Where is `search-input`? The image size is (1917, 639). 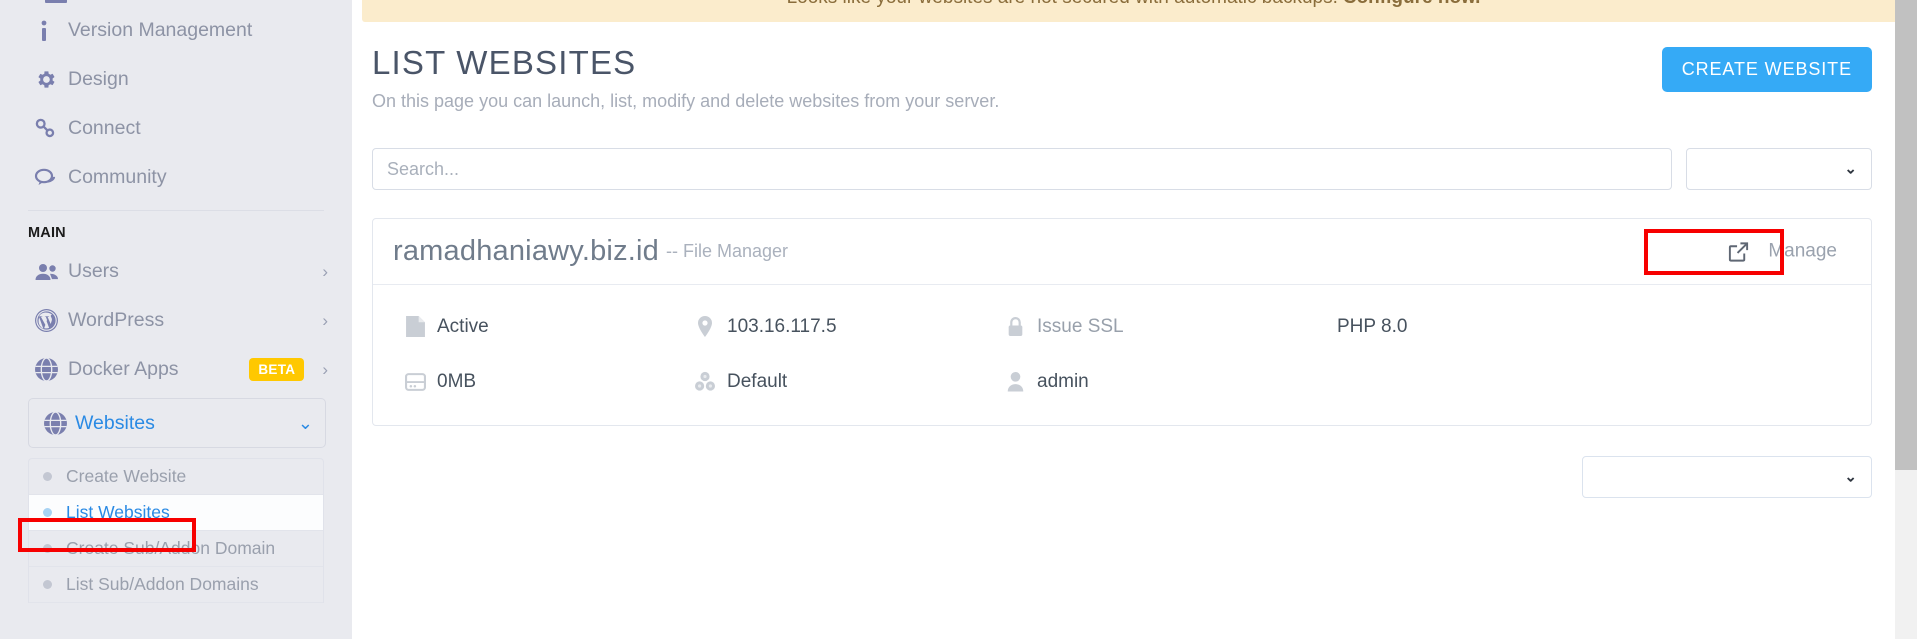
search-input is located at coordinates (1022, 169).